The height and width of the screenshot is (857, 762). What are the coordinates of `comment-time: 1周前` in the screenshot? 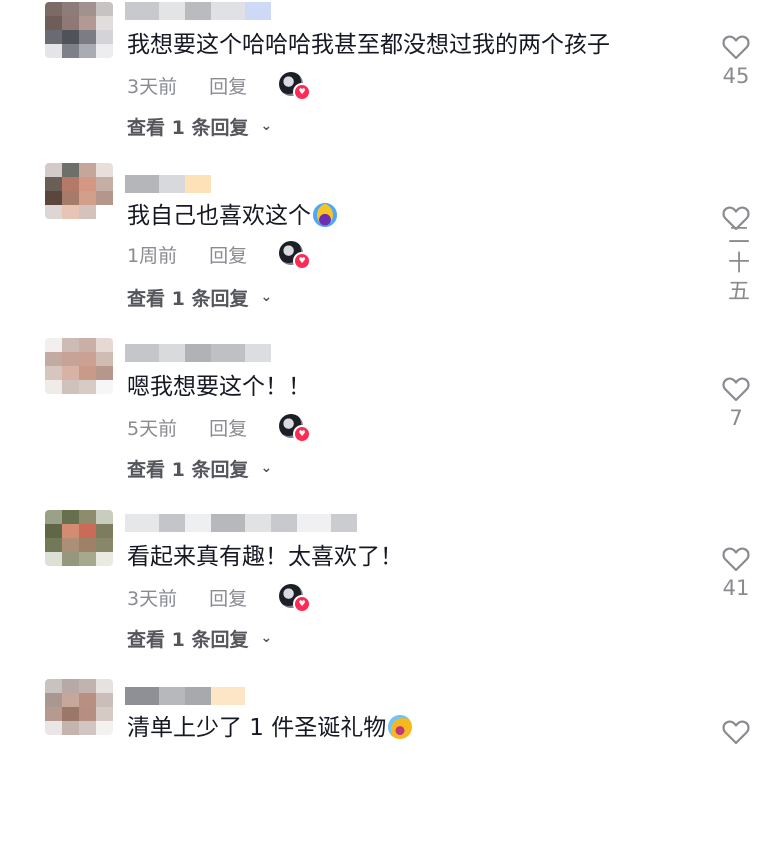 It's located at (152, 255).